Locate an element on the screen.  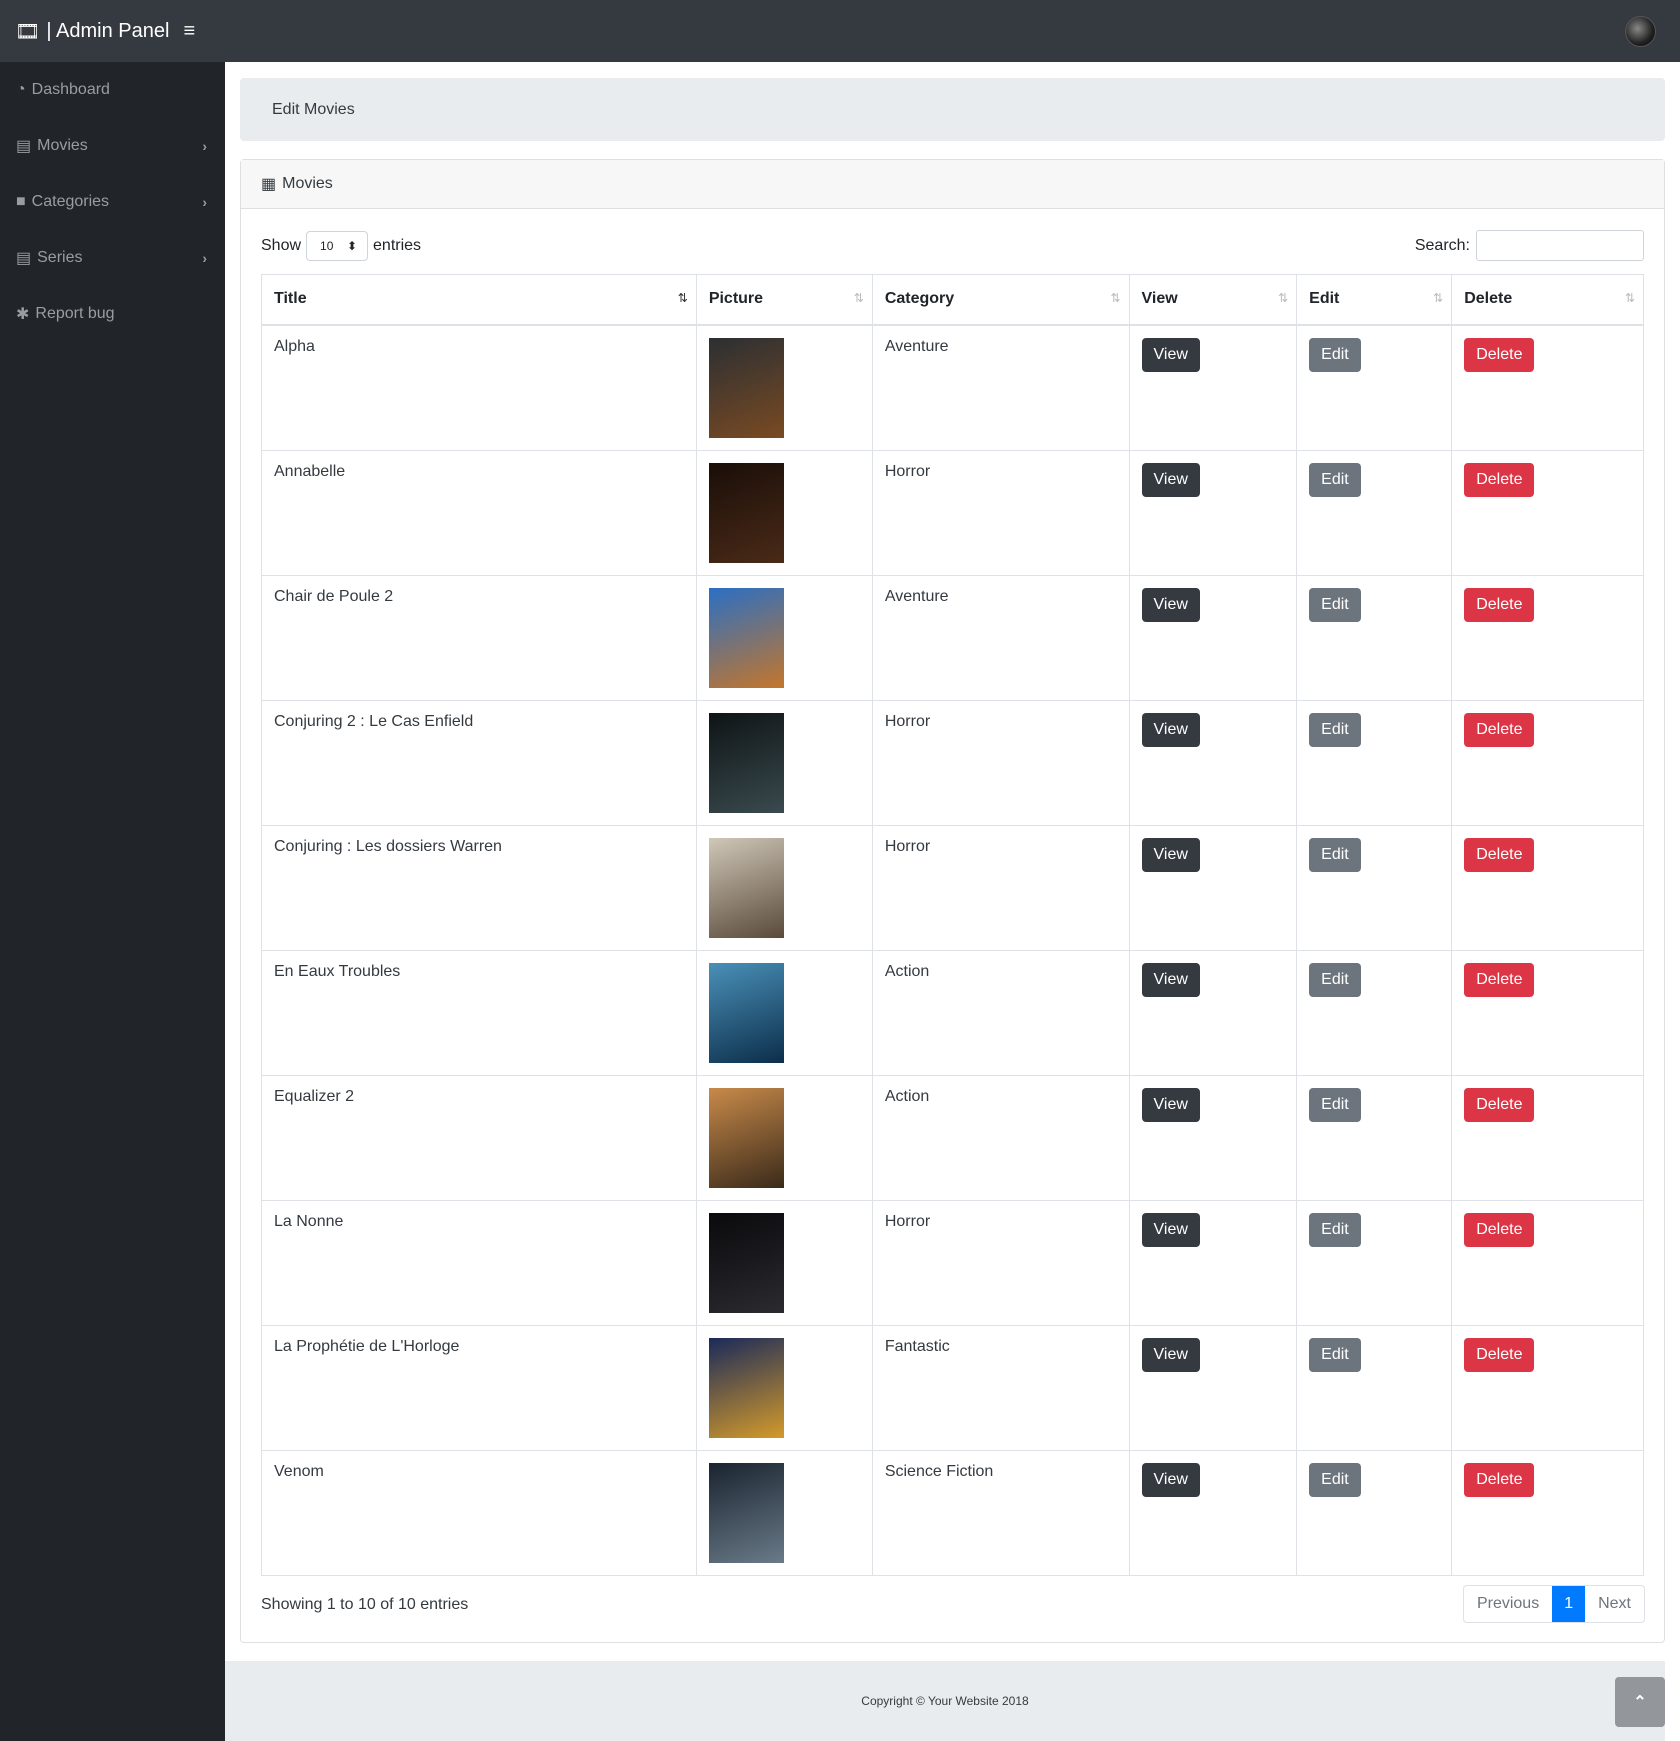
next-button: Next is located at coordinates (1614, 1604).